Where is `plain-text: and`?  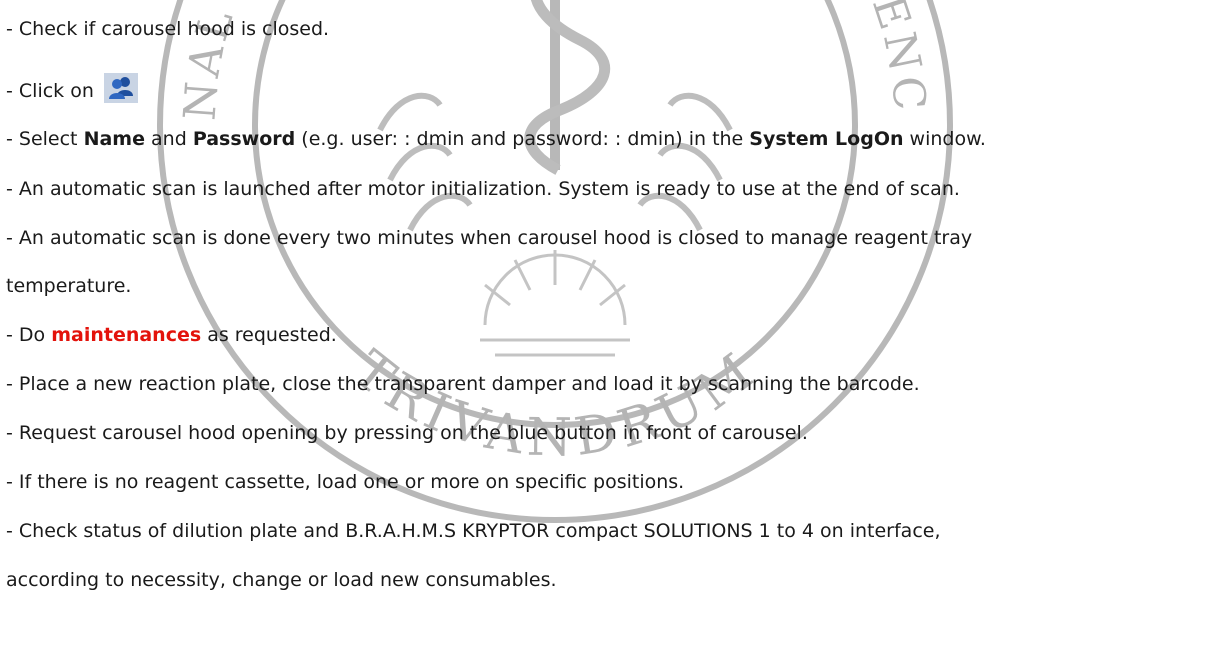
plain-text: and is located at coordinates (168, 139).